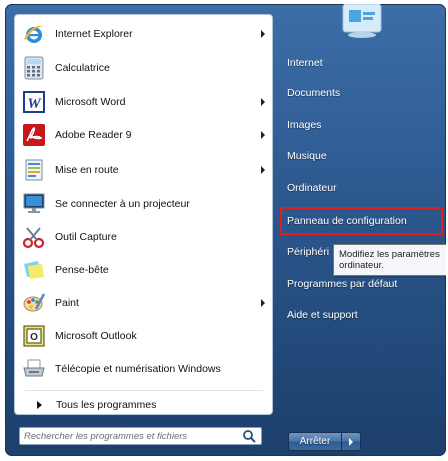 This screenshot has width=448, height=461. I want to click on tooltip-line1: Modifiez les paramètres, so click(389, 254).